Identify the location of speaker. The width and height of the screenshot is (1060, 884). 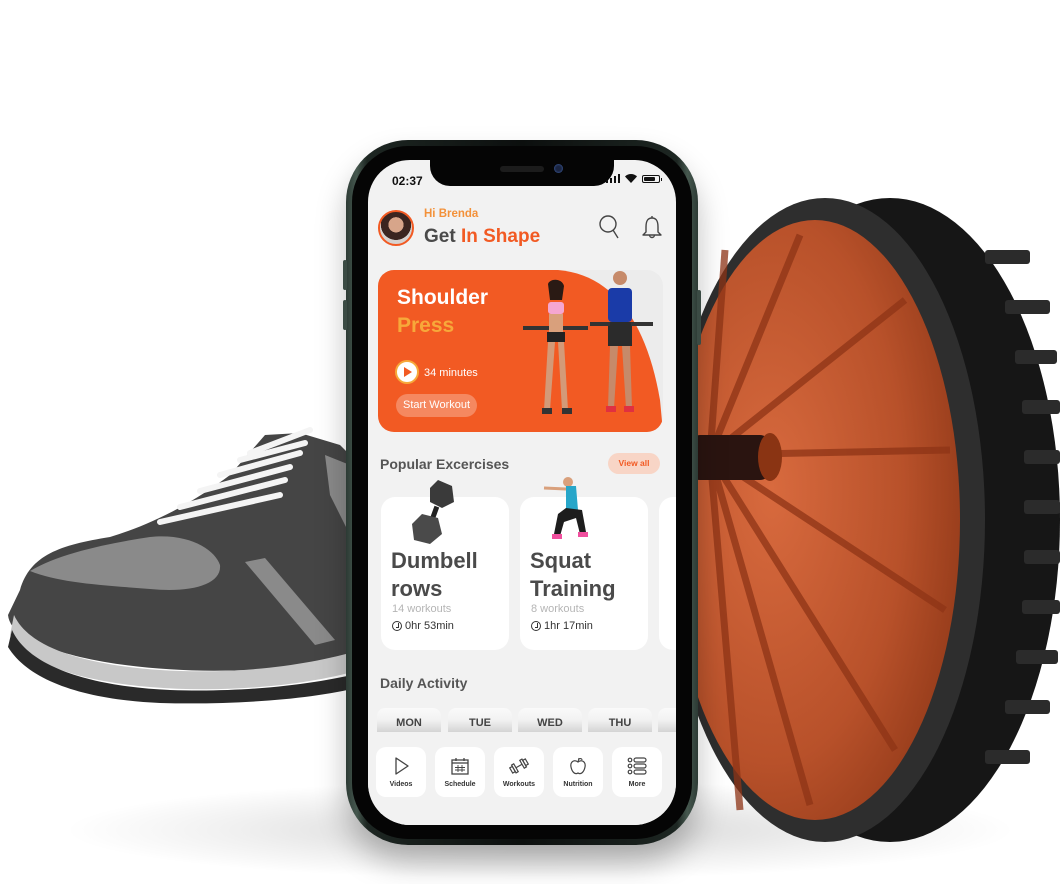
(522, 169).